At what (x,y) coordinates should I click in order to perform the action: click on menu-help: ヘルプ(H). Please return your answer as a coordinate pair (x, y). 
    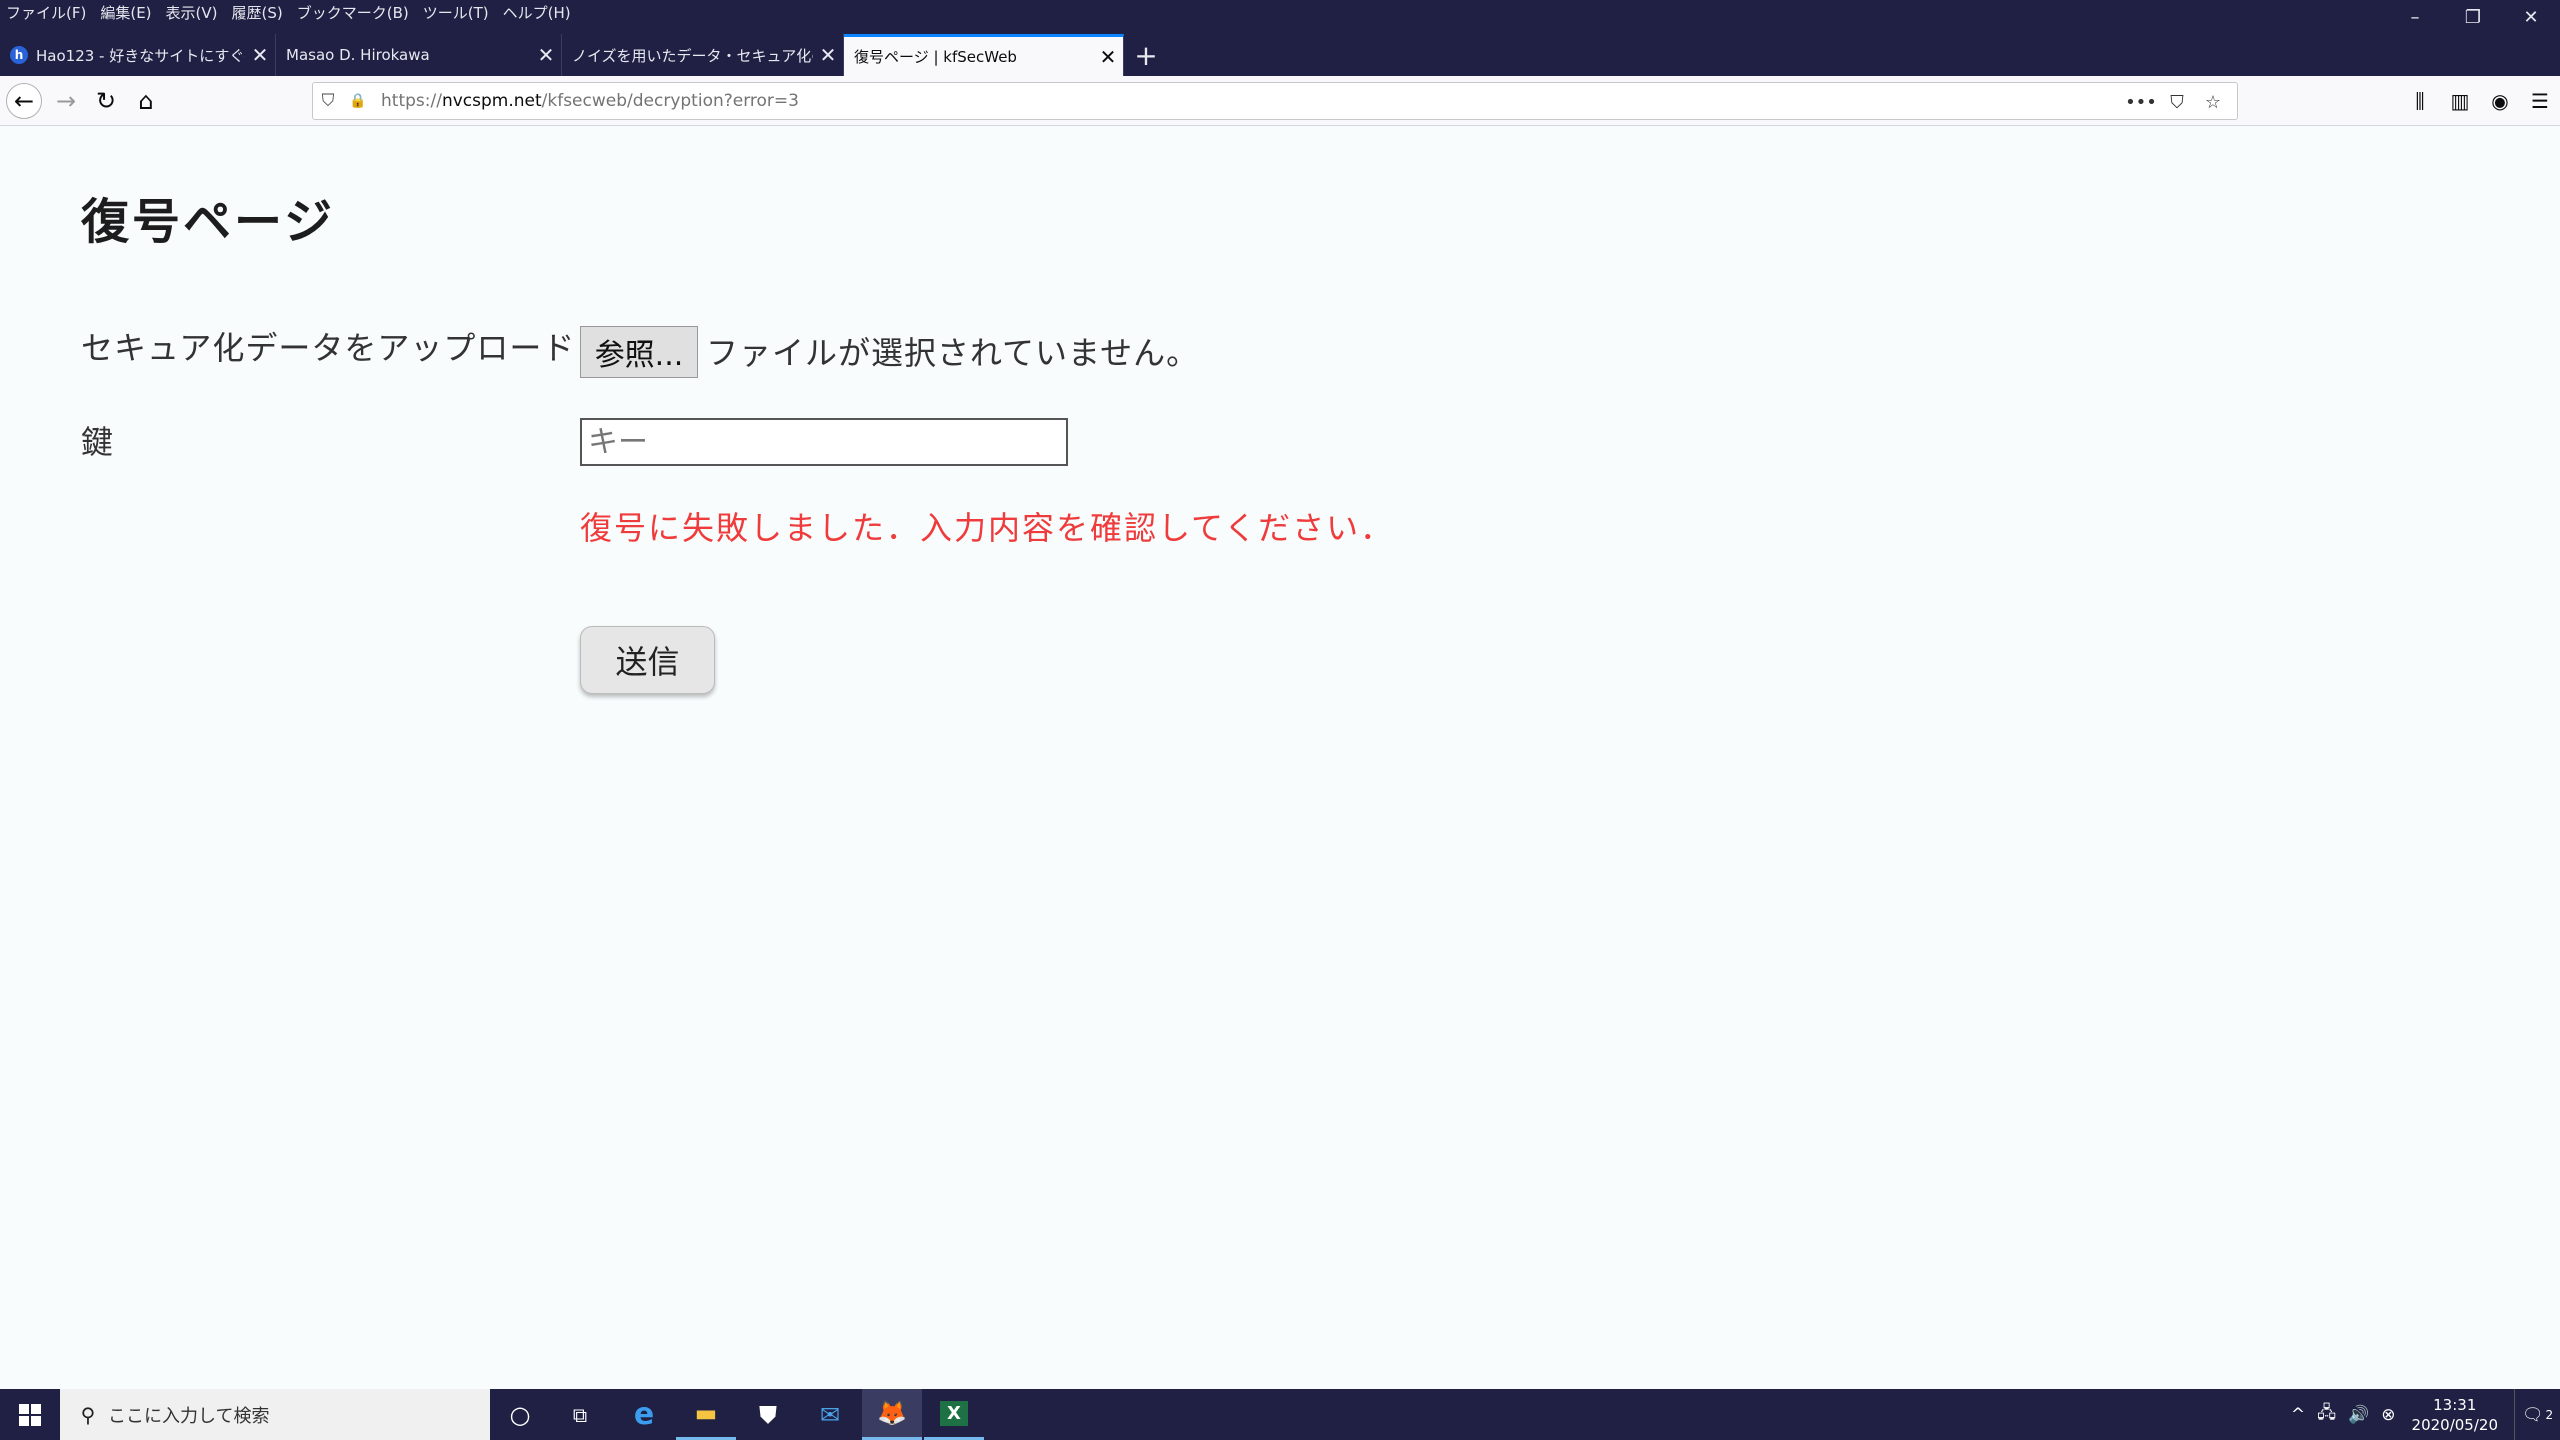
    Looking at the image, I should click on (537, 12).